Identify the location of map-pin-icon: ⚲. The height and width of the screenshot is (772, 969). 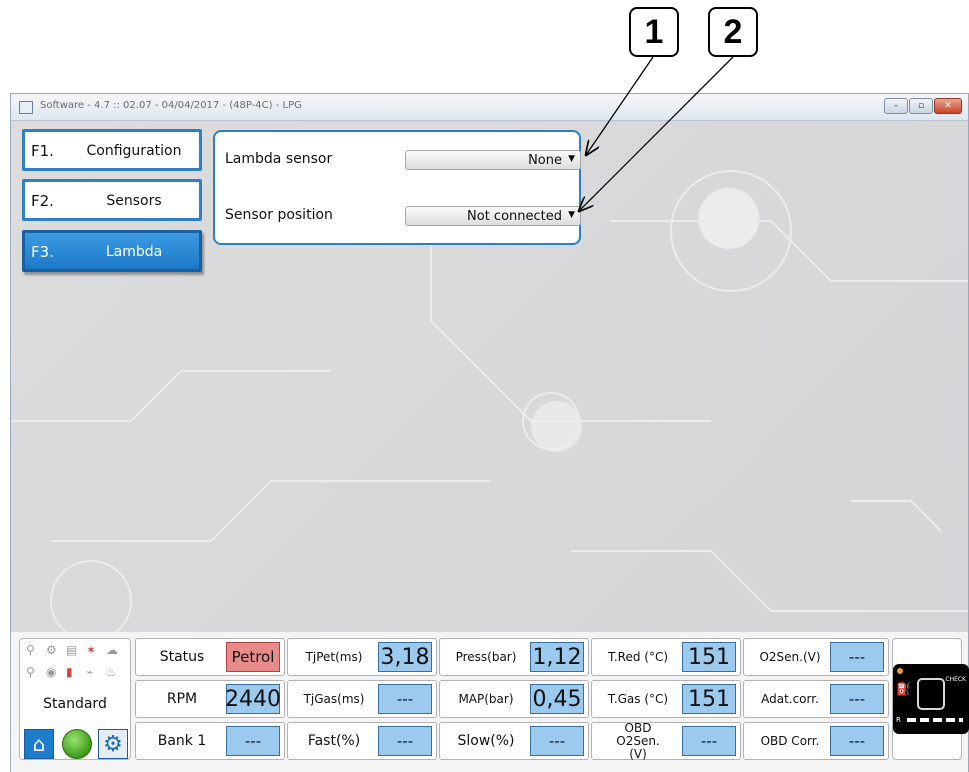
(30, 672).